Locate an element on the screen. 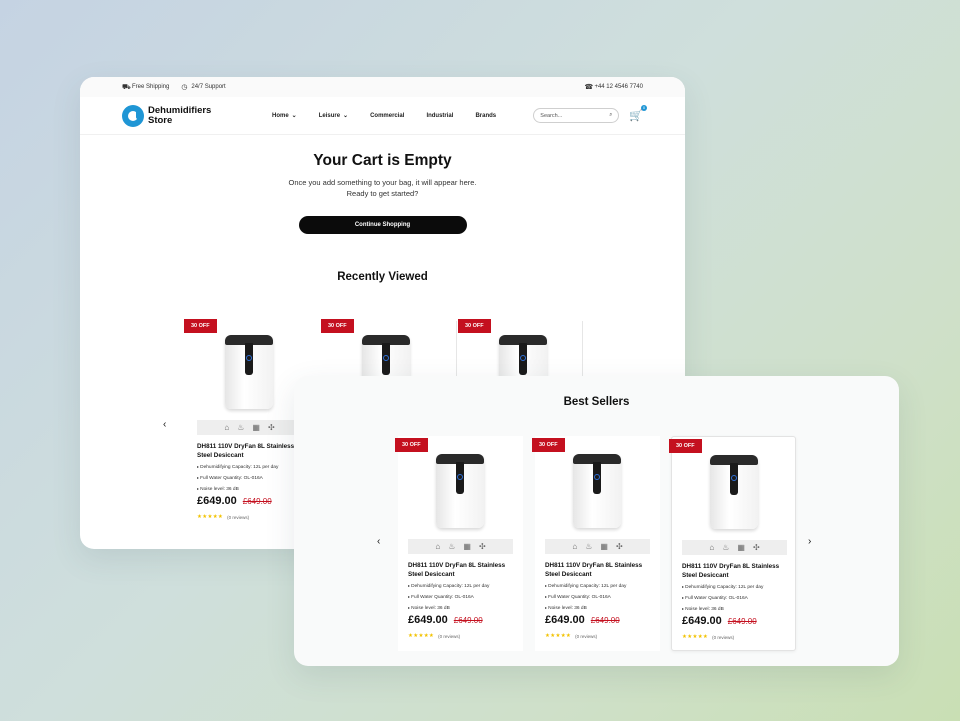 The width and height of the screenshot is (960, 721). best-sellers-title: Best Sellers is located at coordinates (596, 402).